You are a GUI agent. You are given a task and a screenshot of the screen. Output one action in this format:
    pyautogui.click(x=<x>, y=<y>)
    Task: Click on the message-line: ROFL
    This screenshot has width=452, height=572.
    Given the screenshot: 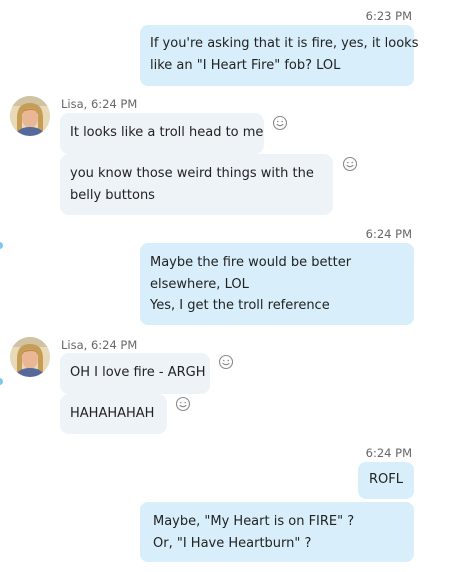 What is the action you would take?
    pyautogui.click(x=386, y=479)
    